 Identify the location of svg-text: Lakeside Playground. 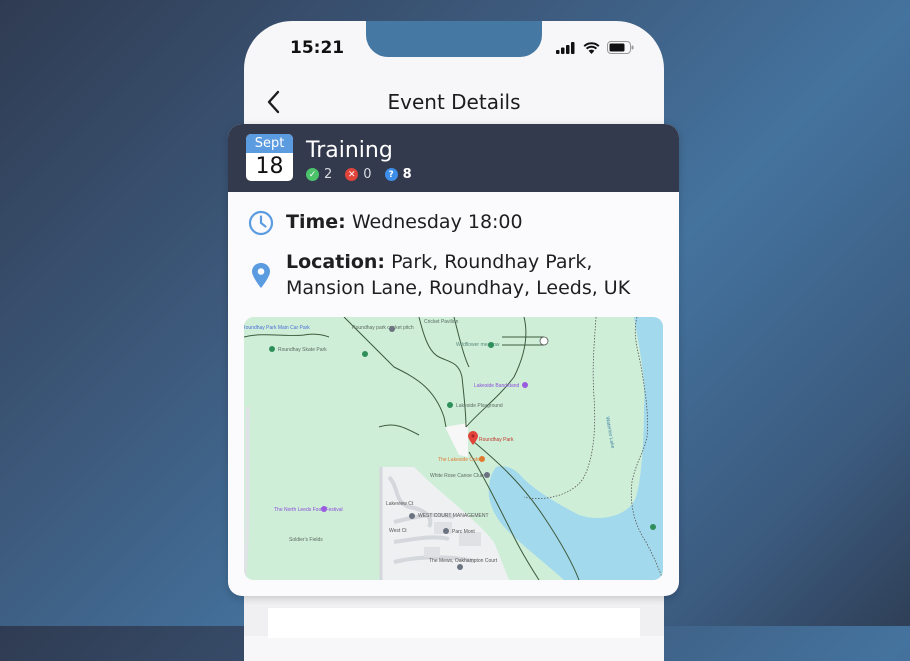
(479, 406).